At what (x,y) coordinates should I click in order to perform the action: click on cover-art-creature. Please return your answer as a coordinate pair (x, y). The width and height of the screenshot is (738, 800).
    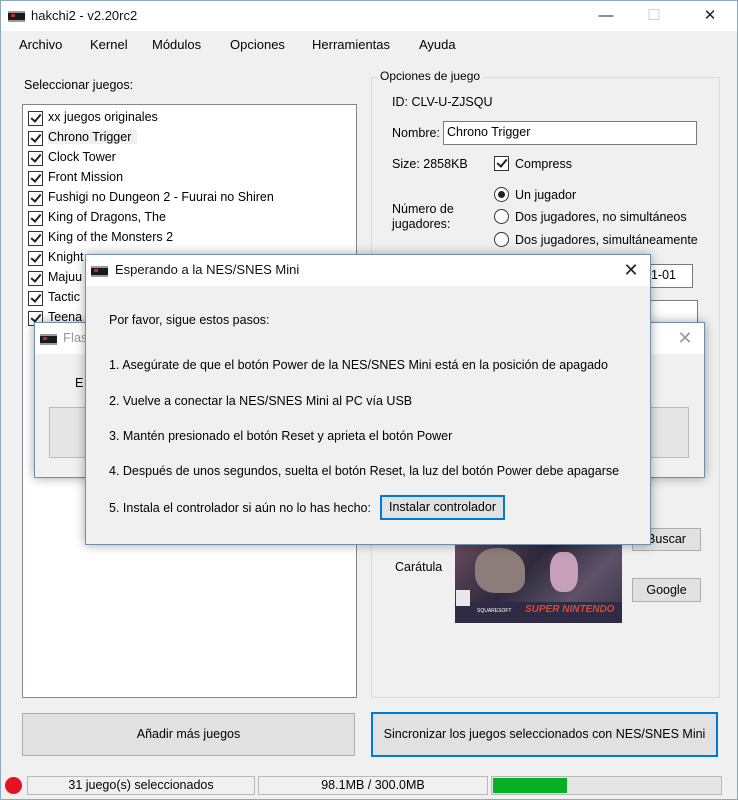
    Looking at the image, I should click on (500, 570).